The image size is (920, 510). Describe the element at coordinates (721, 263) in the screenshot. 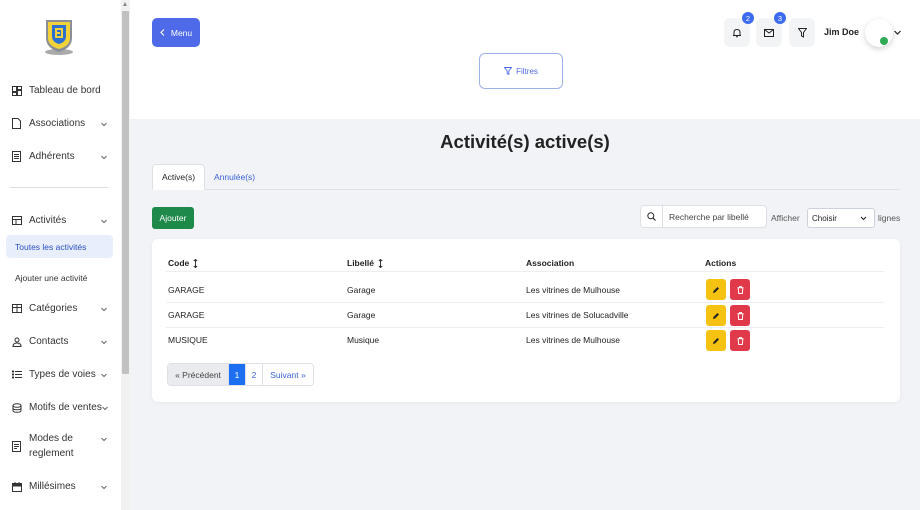

I see `column-header-actions: Actions` at that location.